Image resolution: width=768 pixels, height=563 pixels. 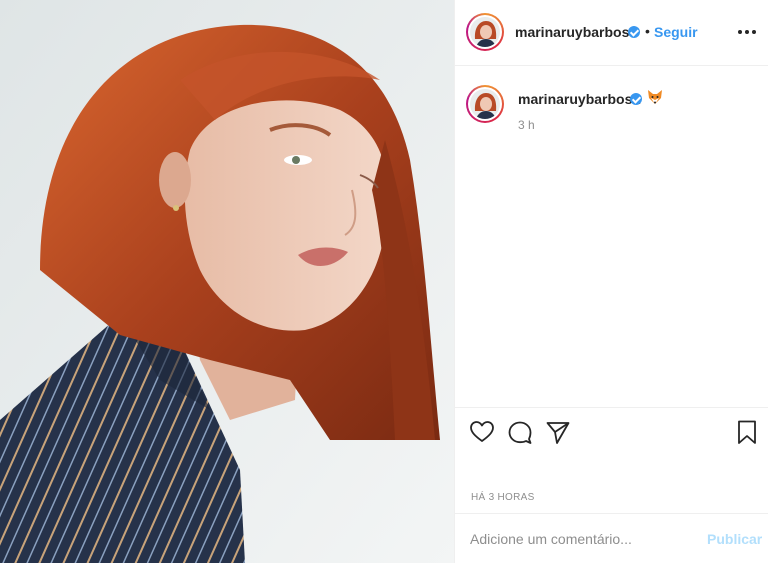 What do you see at coordinates (611, 462) in the screenshot?
I see `post-actions: HÁ 3 HORAS` at bounding box center [611, 462].